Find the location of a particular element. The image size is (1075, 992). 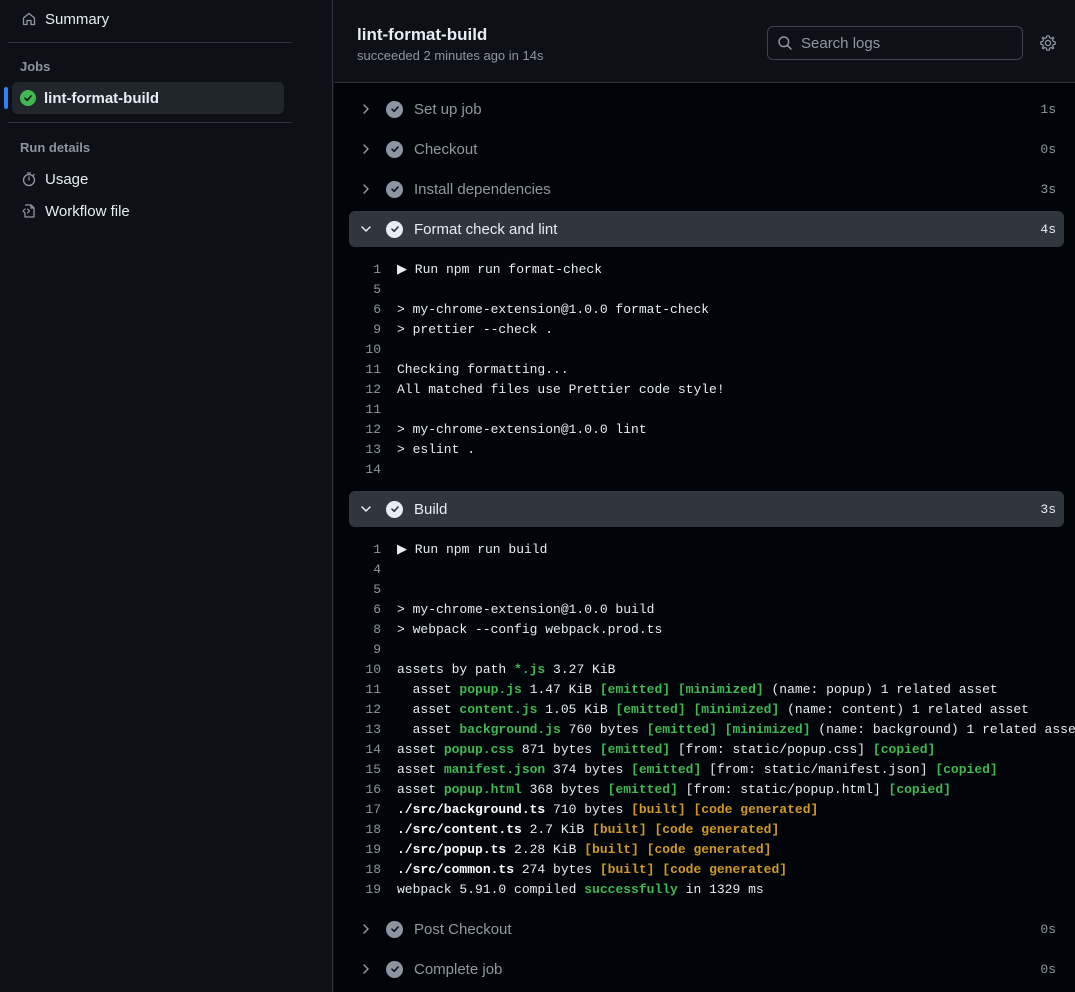

gear-icon is located at coordinates (1048, 43).